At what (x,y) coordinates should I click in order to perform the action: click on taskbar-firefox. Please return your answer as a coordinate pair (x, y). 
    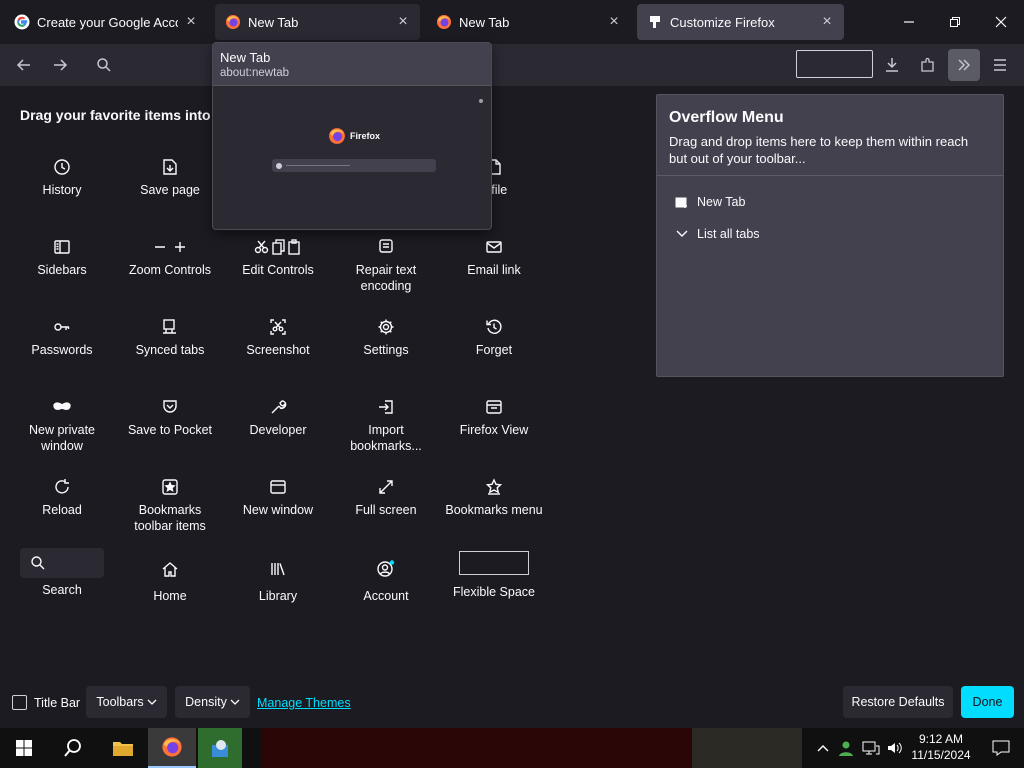
    Looking at the image, I should click on (172, 748).